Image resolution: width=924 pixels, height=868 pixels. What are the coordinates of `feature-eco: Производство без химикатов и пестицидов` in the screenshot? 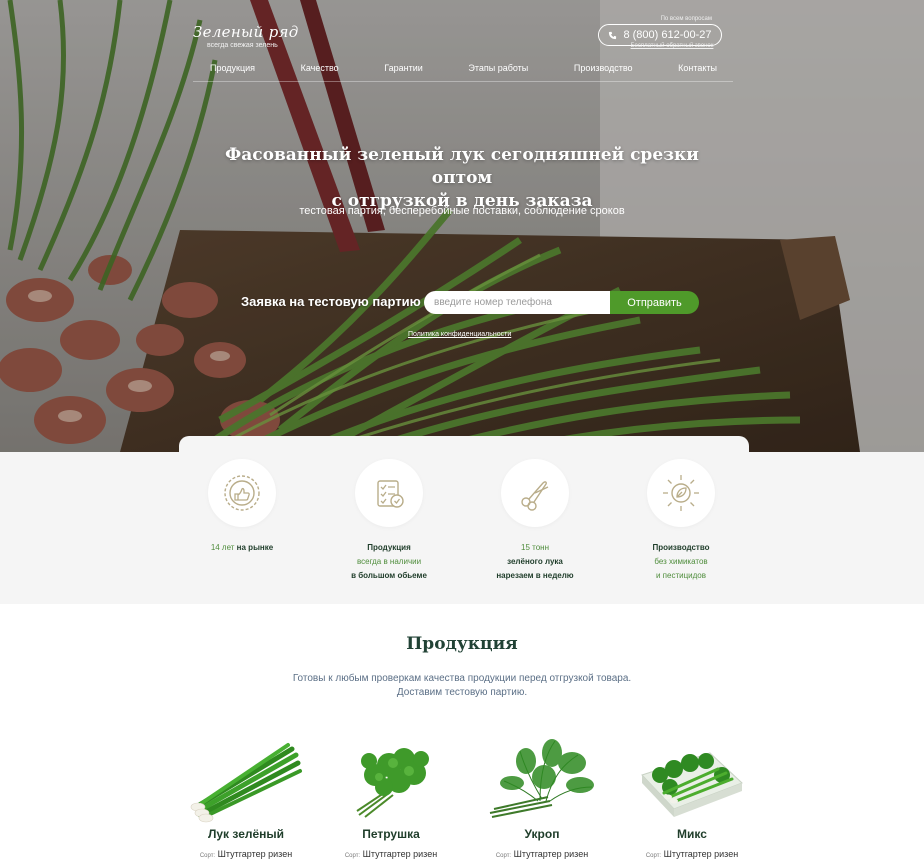 It's located at (681, 521).